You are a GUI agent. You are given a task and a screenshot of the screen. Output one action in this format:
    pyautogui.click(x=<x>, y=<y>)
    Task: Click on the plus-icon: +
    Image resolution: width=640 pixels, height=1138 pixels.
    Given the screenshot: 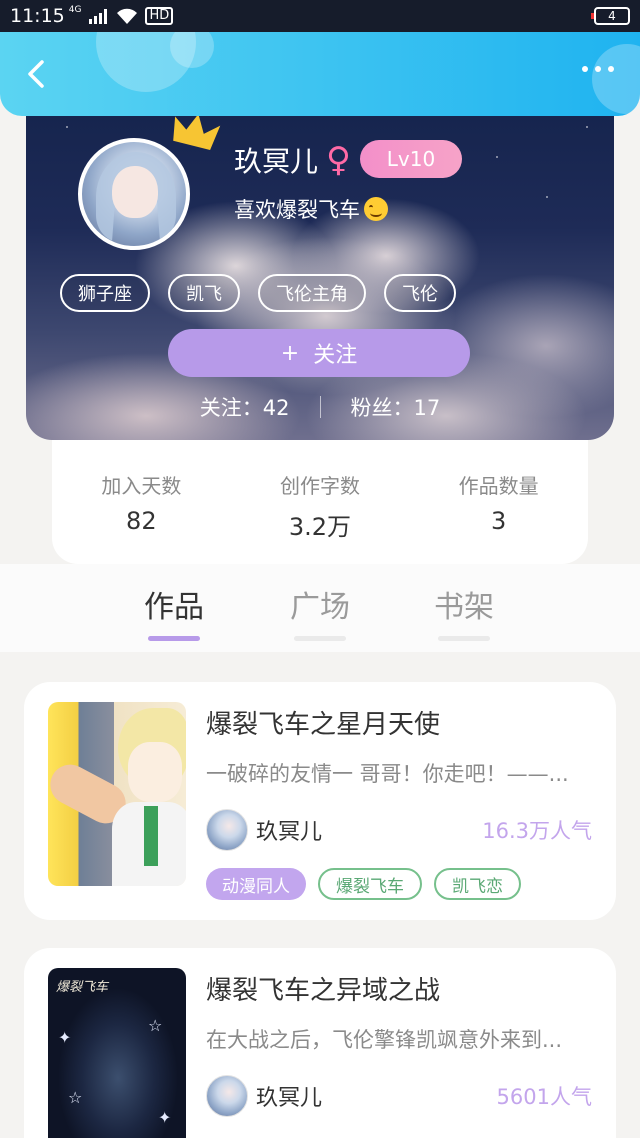 What is the action you would take?
    pyautogui.click(x=290, y=353)
    